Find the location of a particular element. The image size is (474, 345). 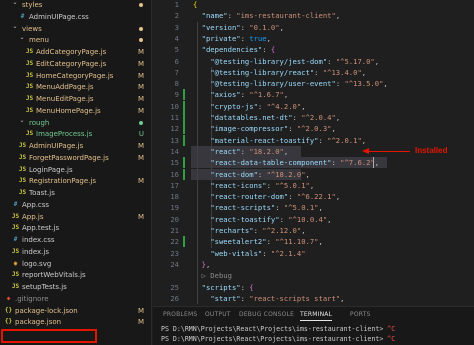

code-text: "crypto-js": "^4.2.0", is located at coordinates (249, 106).